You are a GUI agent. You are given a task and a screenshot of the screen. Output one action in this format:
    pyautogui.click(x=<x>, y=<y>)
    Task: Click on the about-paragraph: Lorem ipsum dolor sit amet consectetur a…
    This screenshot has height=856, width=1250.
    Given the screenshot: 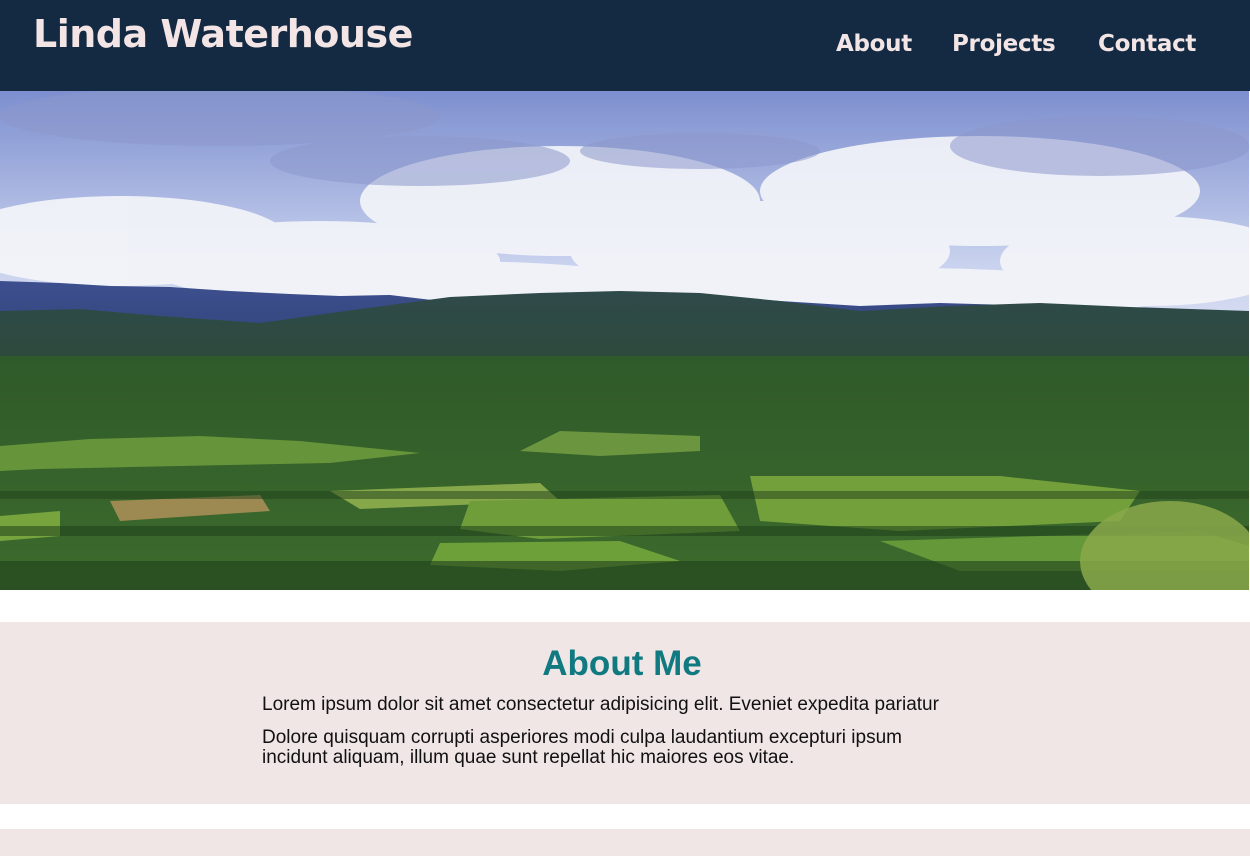 What is the action you would take?
    pyautogui.click(x=600, y=704)
    